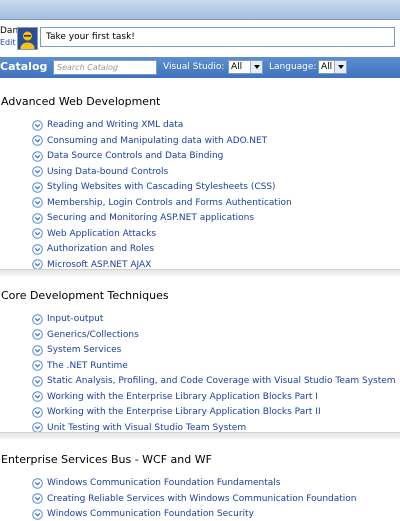  What do you see at coordinates (24, 66) in the screenshot?
I see `catalog-title: Catalog` at bounding box center [24, 66].